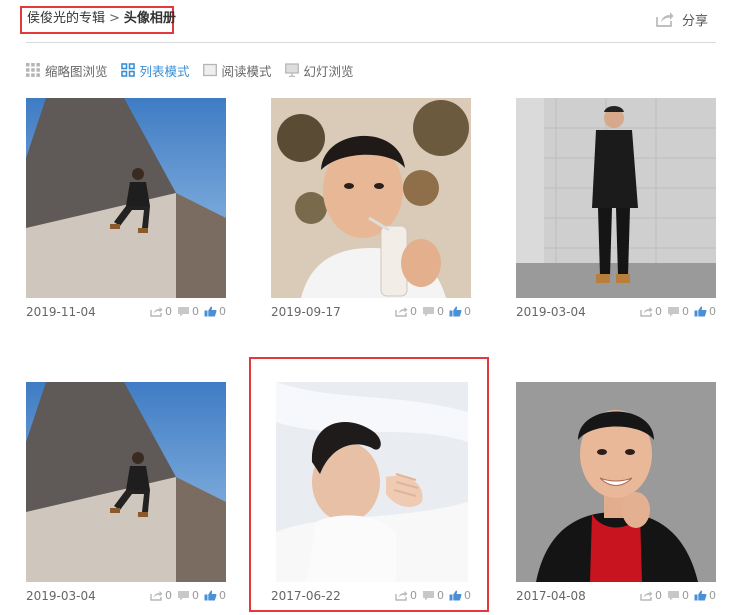  Describe the element at coordinates (551, 596) in the screenshot. I see `photo-date: 2017-04-08` at that location.